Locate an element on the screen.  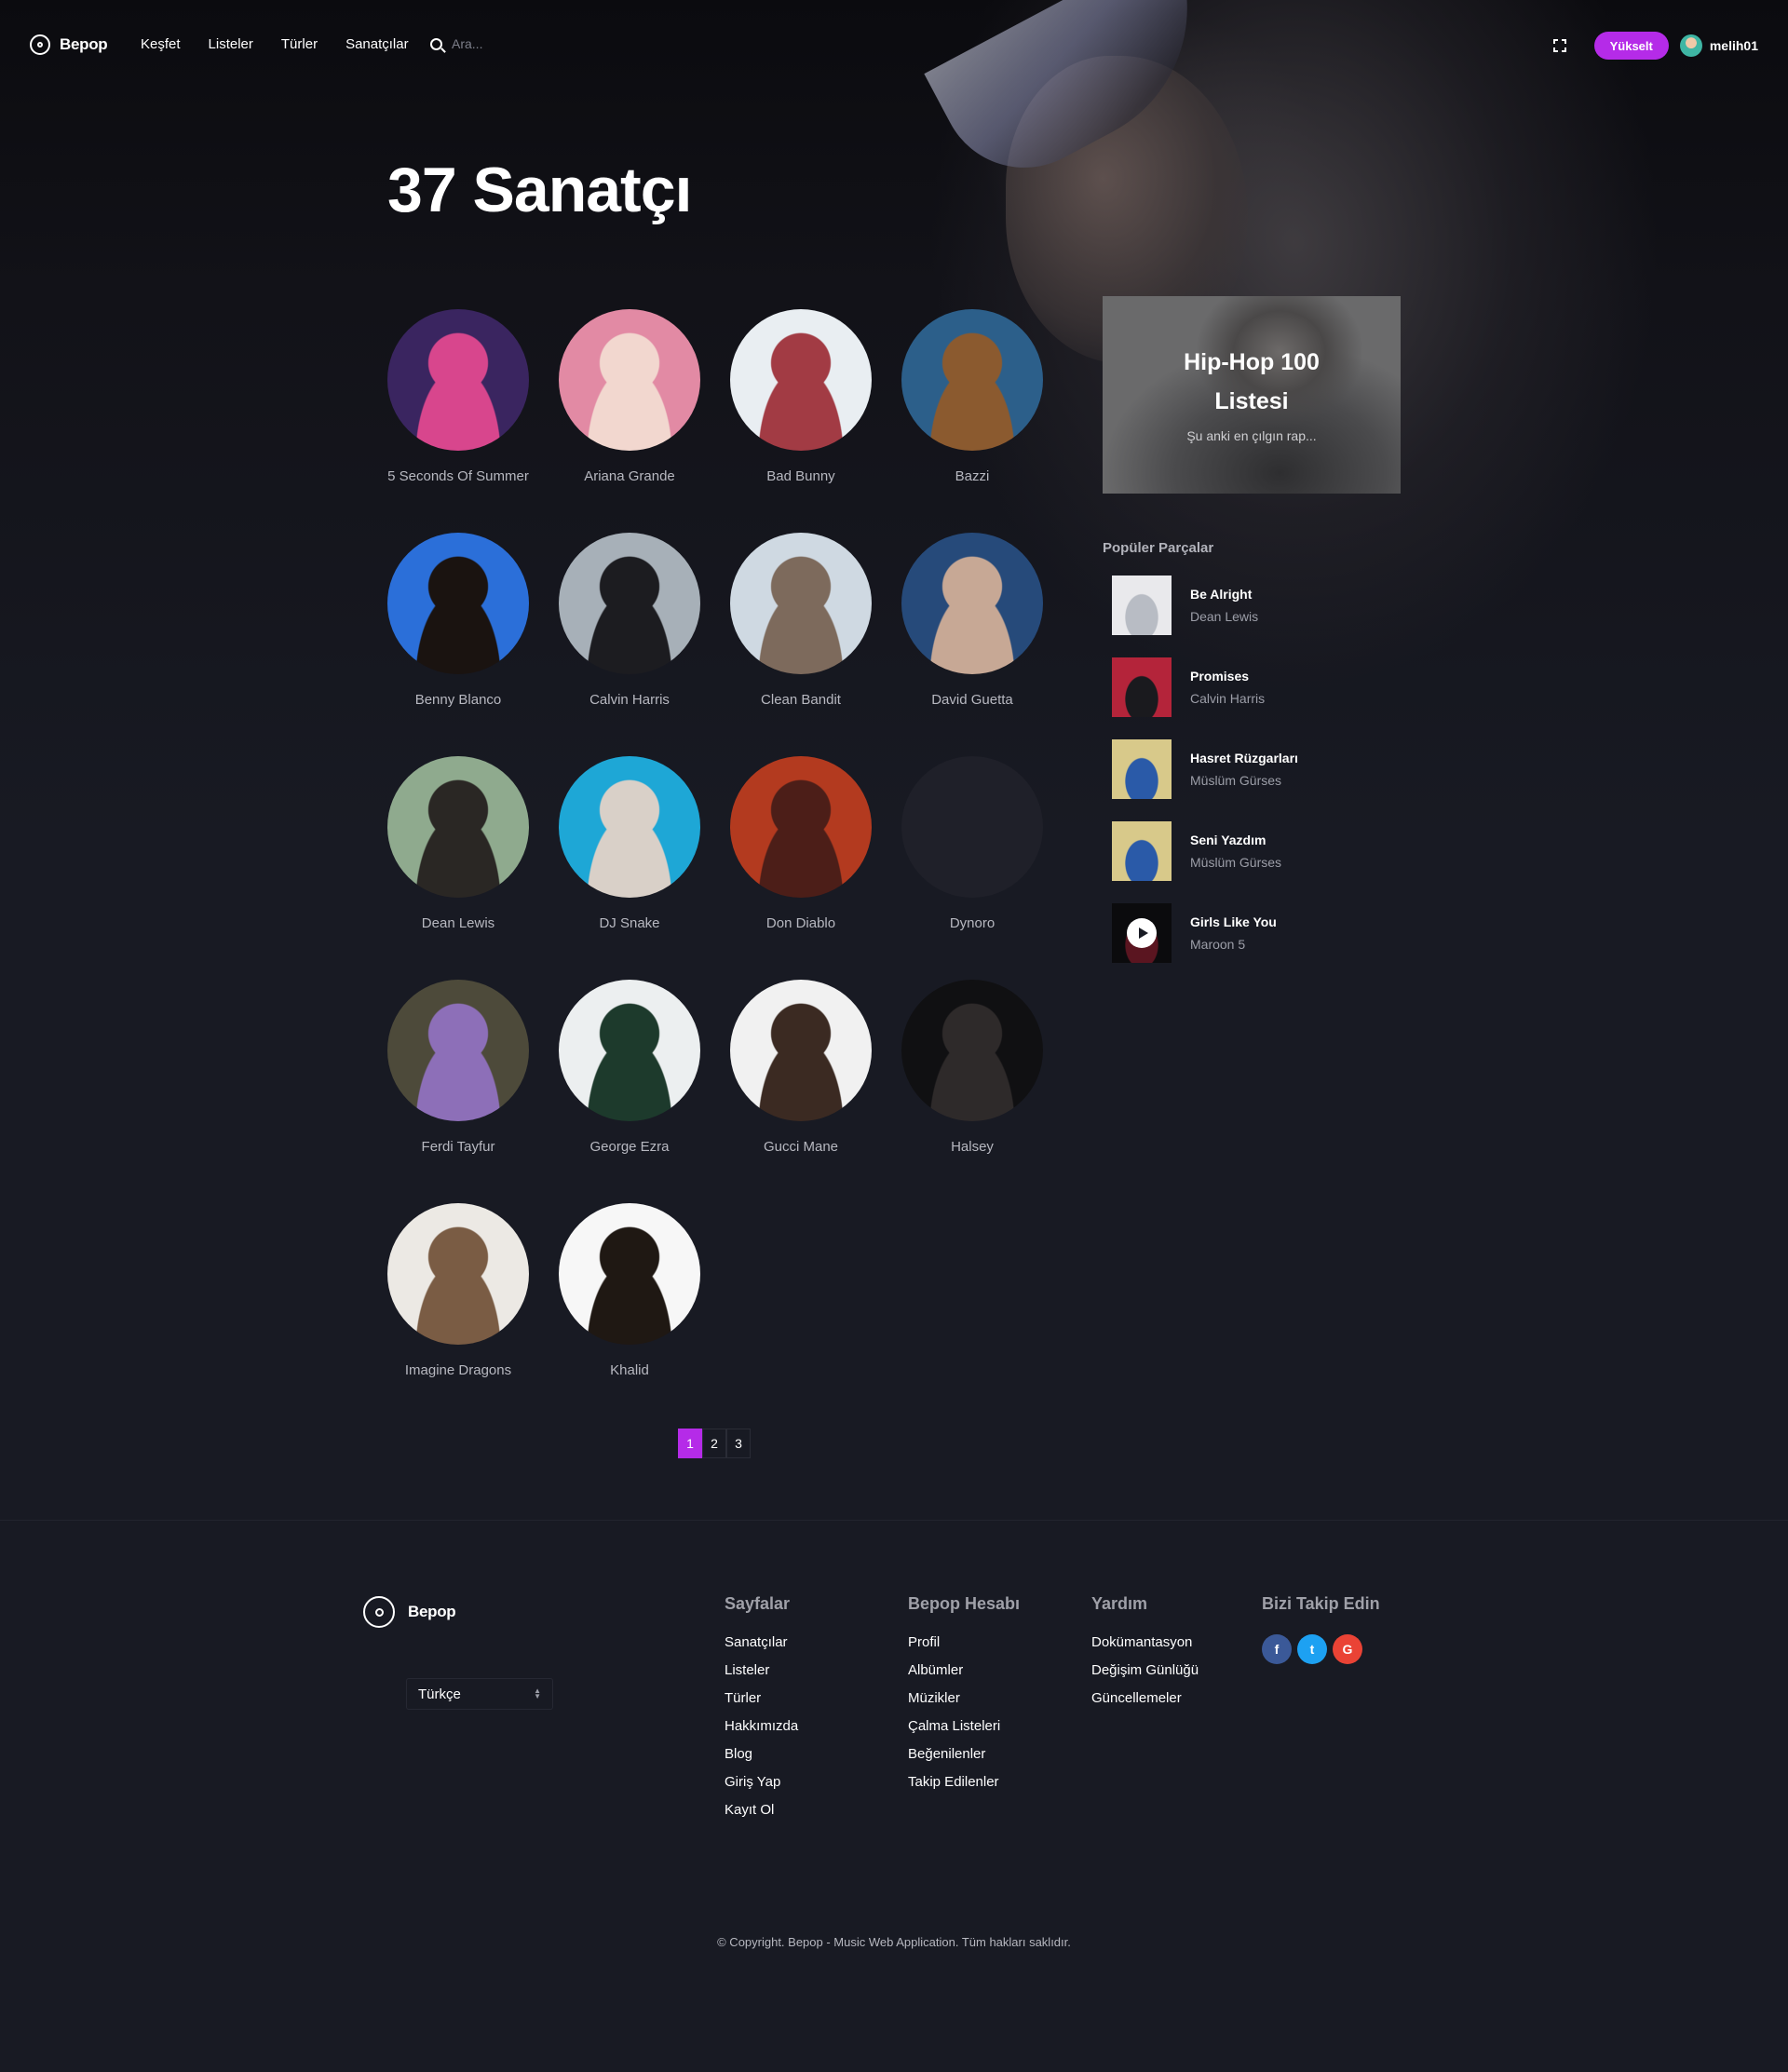
artist-card: Bazzi is located at coordinates (972, 396).